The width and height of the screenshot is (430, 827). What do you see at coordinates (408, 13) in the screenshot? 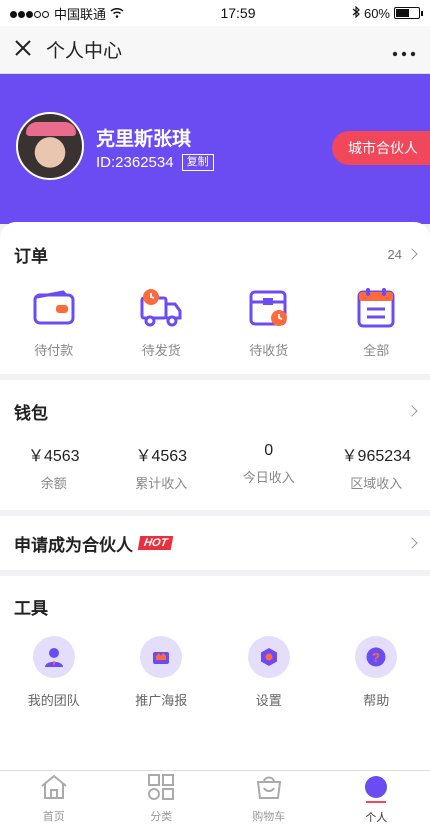
I see `battery-icon` at bounding box center [408, 13].